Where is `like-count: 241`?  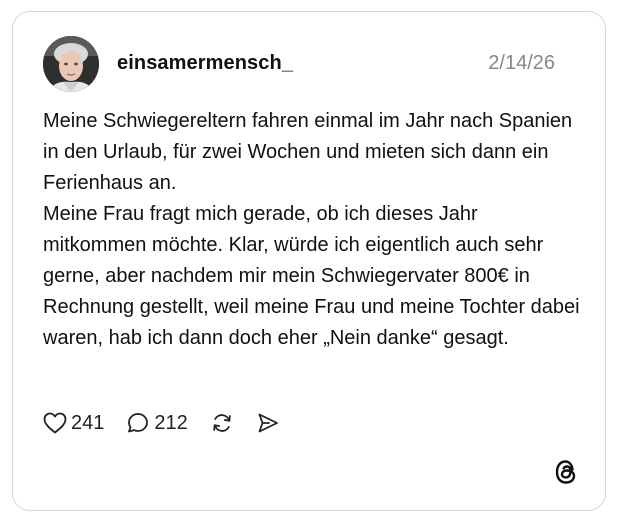
like-count: 241 is located at coordinates (88, 422).